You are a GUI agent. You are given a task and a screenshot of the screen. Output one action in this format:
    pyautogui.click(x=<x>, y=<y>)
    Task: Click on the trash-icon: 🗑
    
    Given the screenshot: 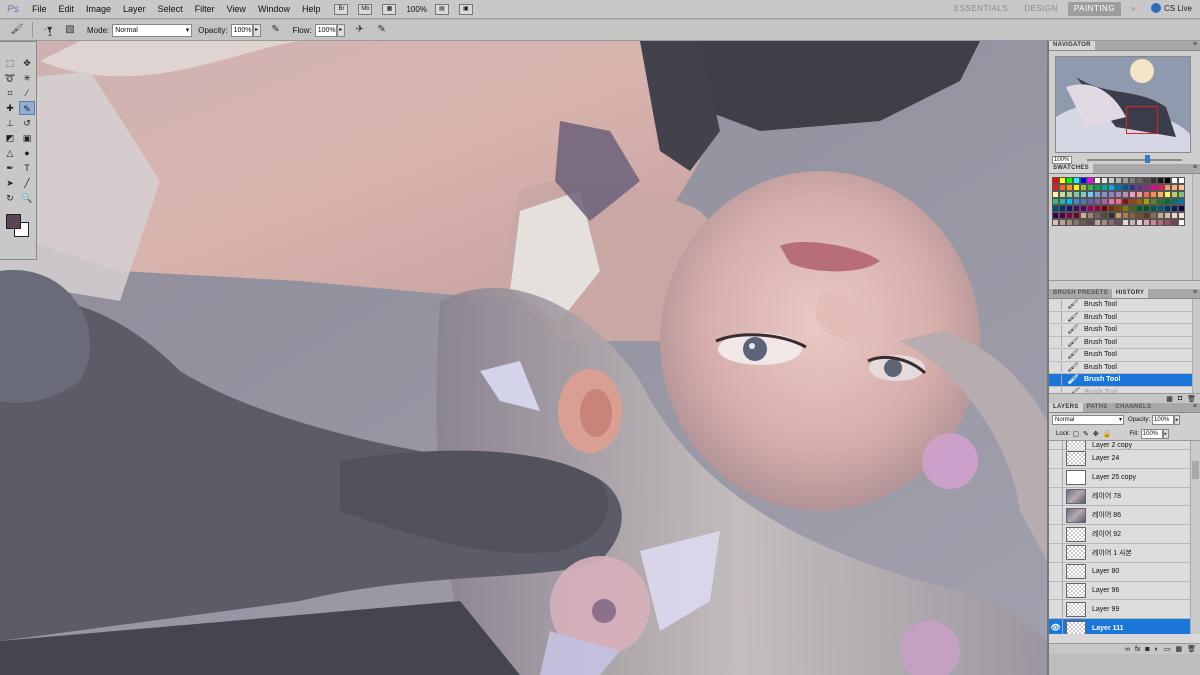 What is the action you would take?
    pyautogui.click(x=1191, y=399)
    